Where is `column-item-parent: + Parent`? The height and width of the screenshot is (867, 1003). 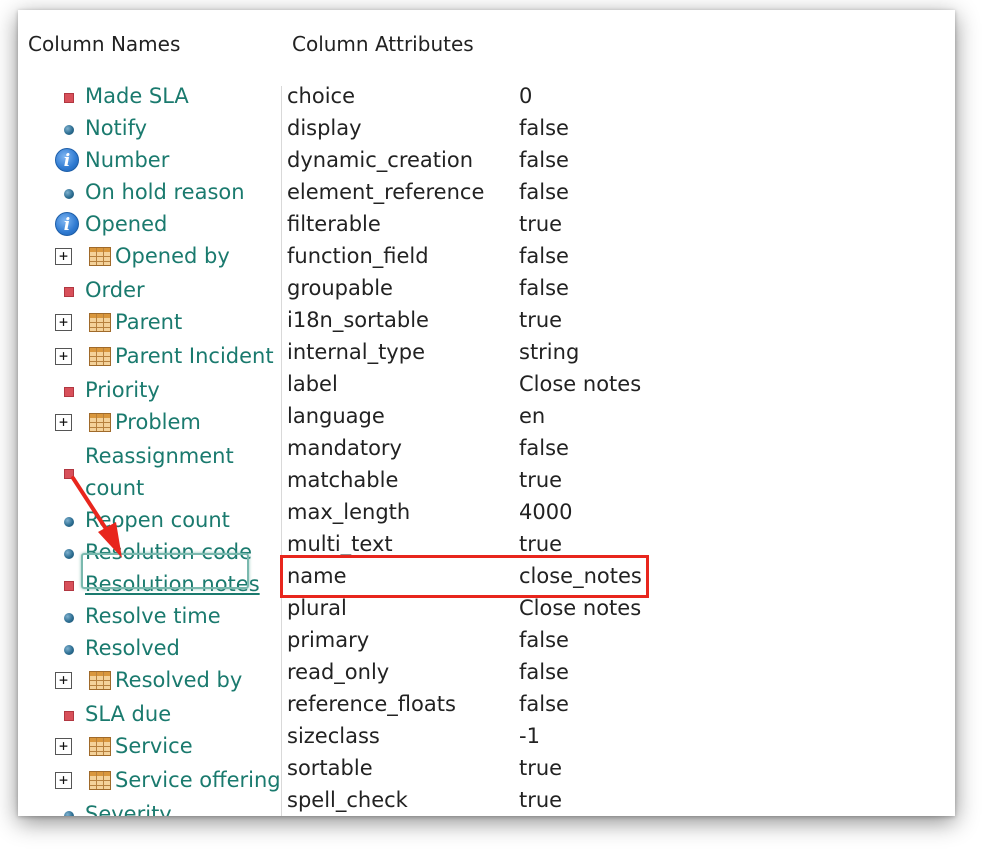
column-item-parent: + Parent is located at coordinates (149, 322).